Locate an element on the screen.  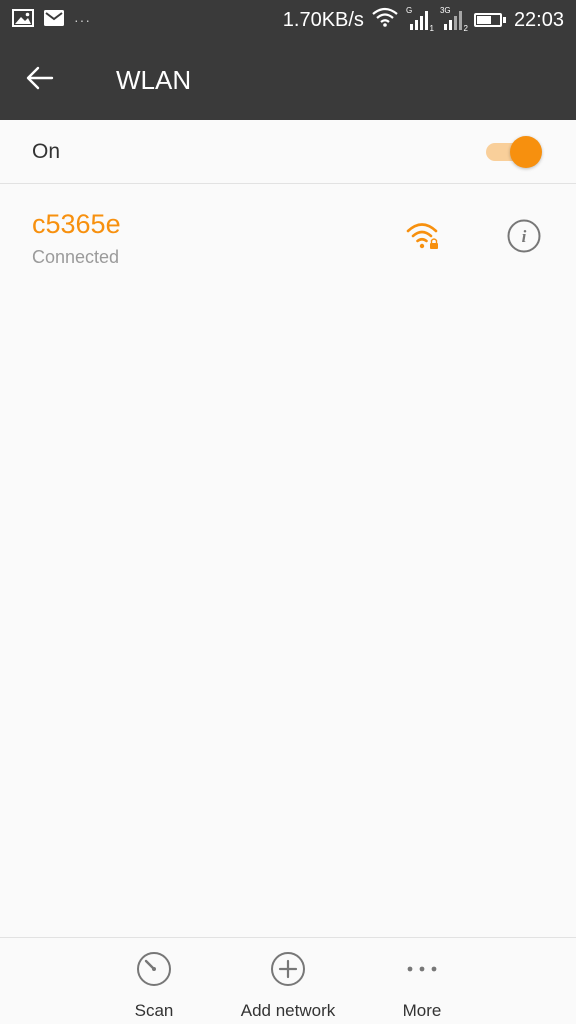
bottom-action-bar: Scan Add network More is located at coordinates (288, 980).